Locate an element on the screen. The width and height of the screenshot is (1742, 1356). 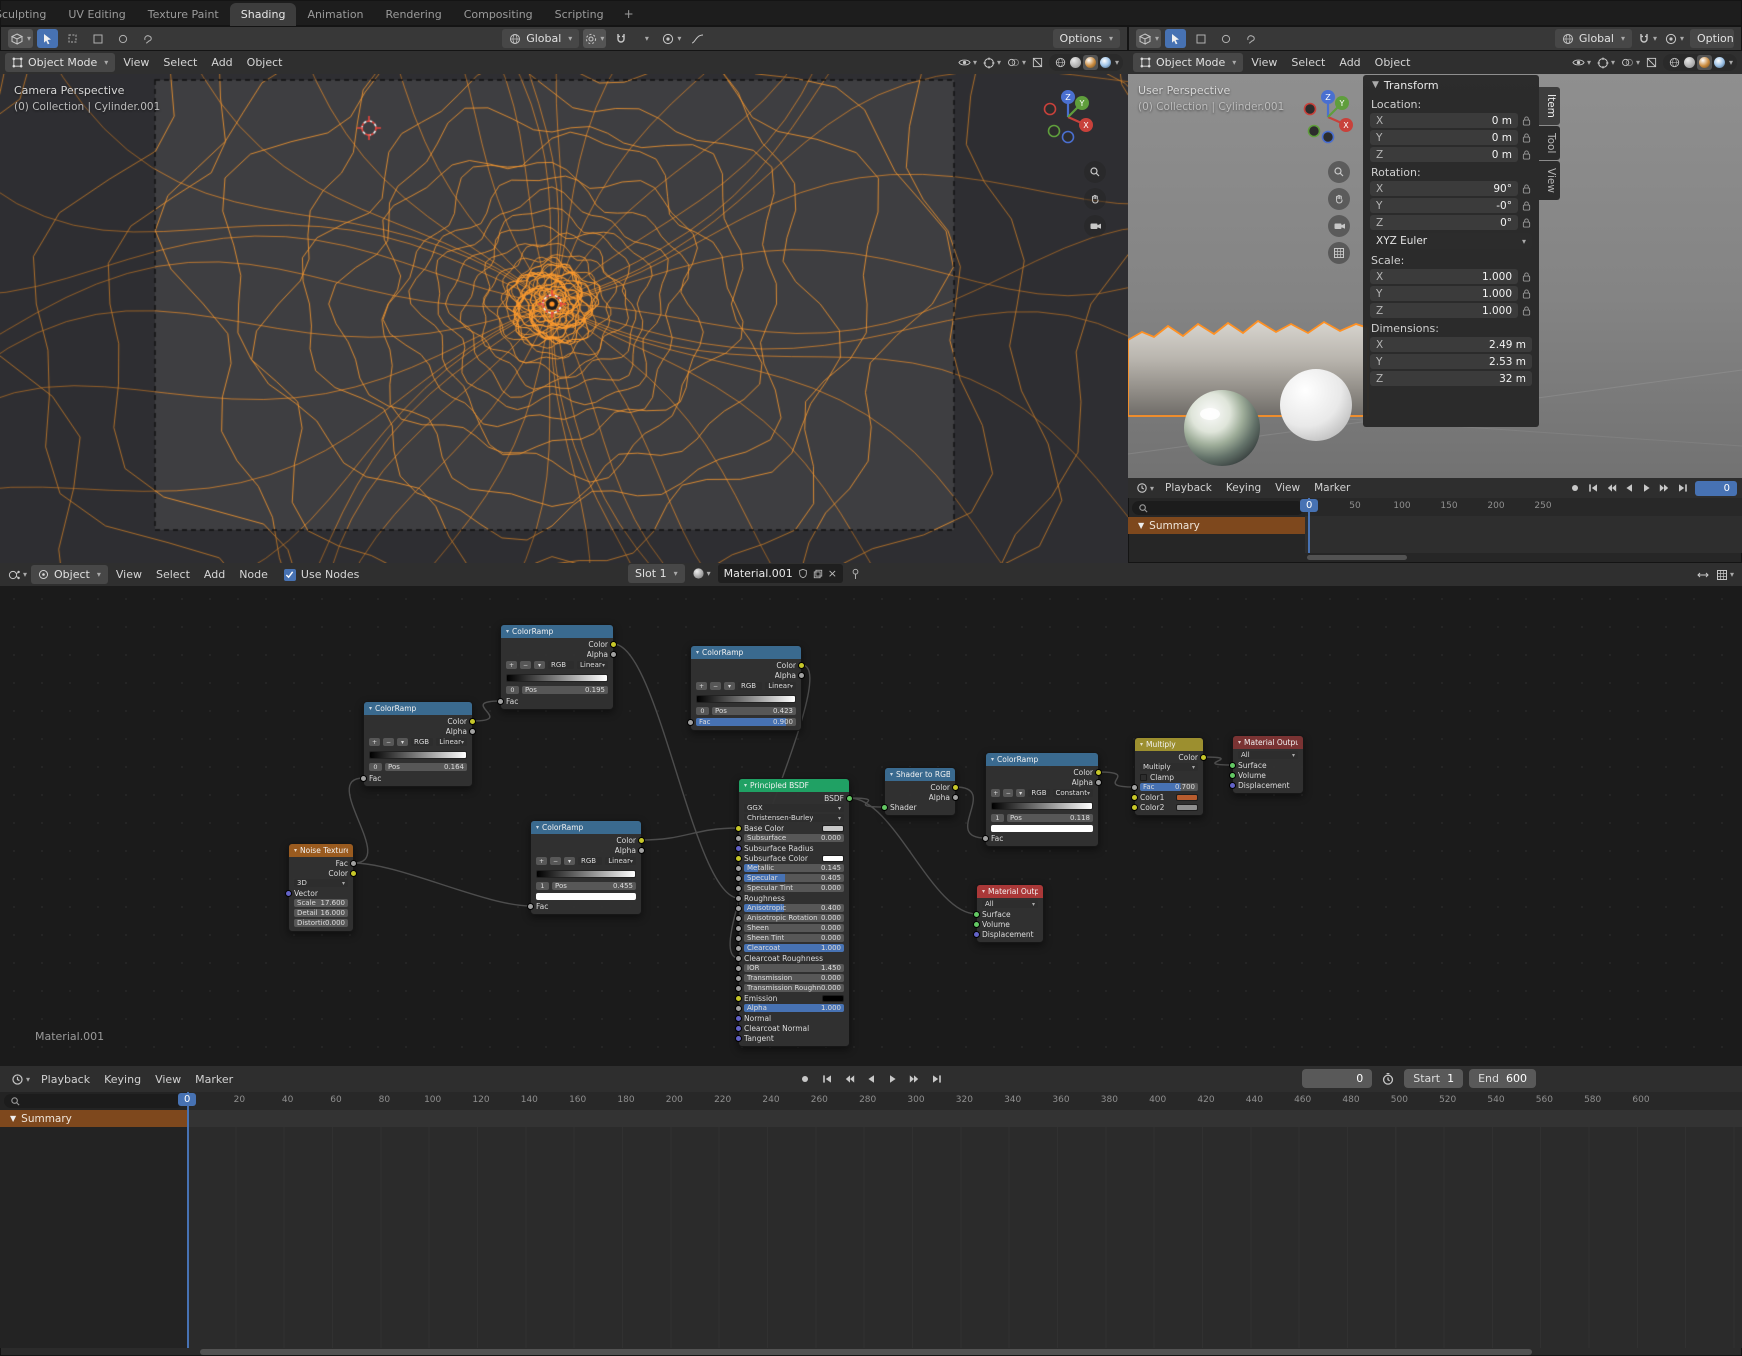
stop-index-field: 1 is located at coordinates (542, 886).